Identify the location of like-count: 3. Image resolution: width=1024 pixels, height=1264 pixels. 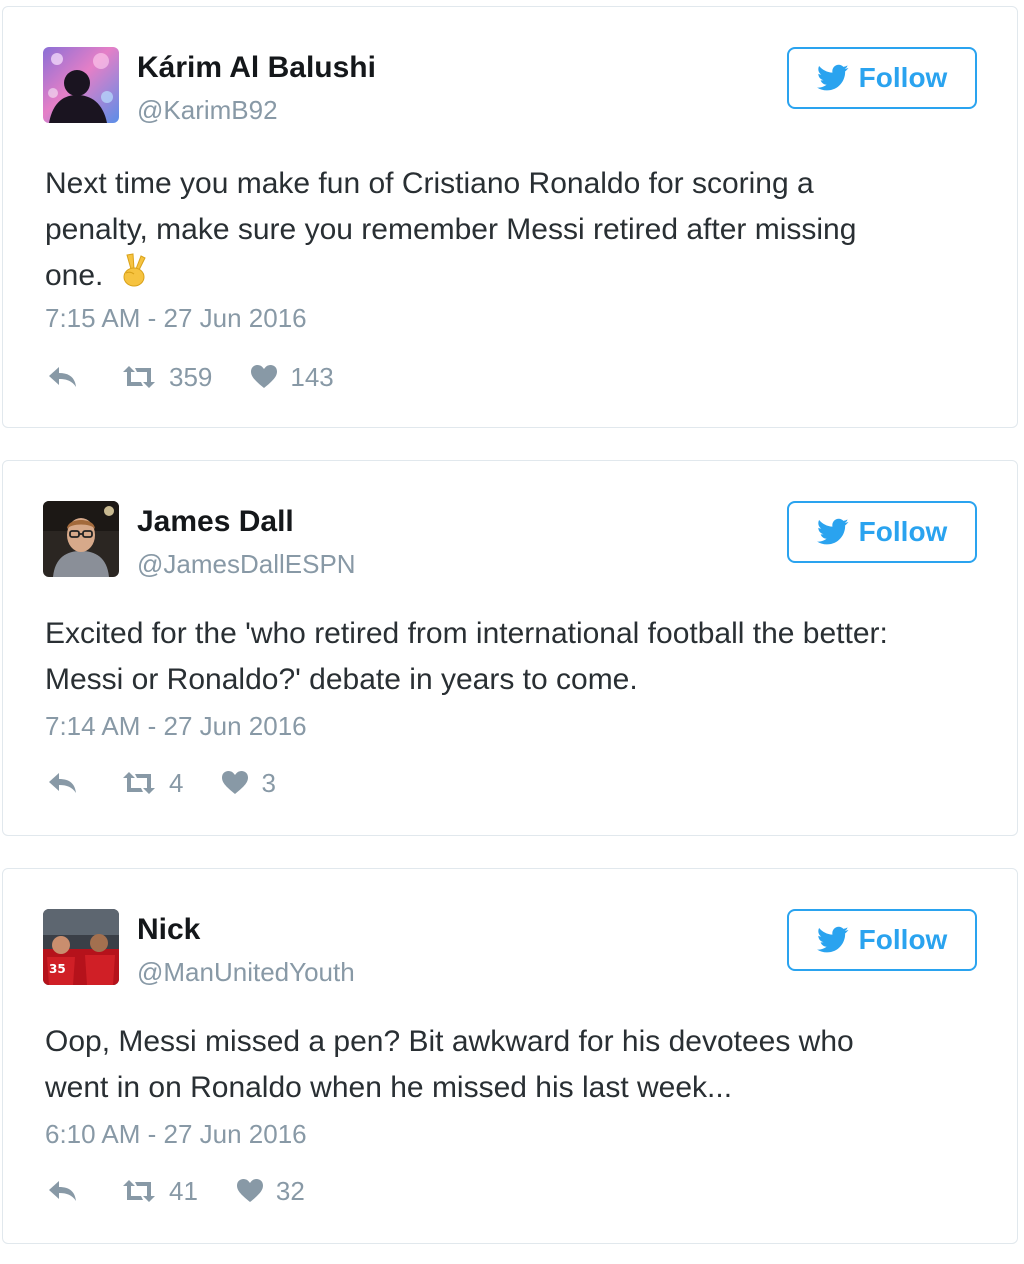
(268, 782).